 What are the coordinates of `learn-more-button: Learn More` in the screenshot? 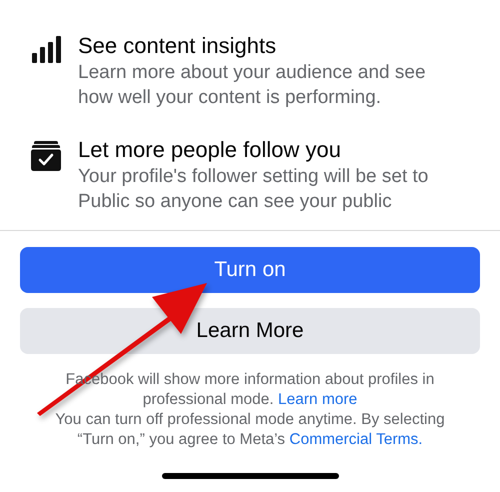 It's located at (250, 331).